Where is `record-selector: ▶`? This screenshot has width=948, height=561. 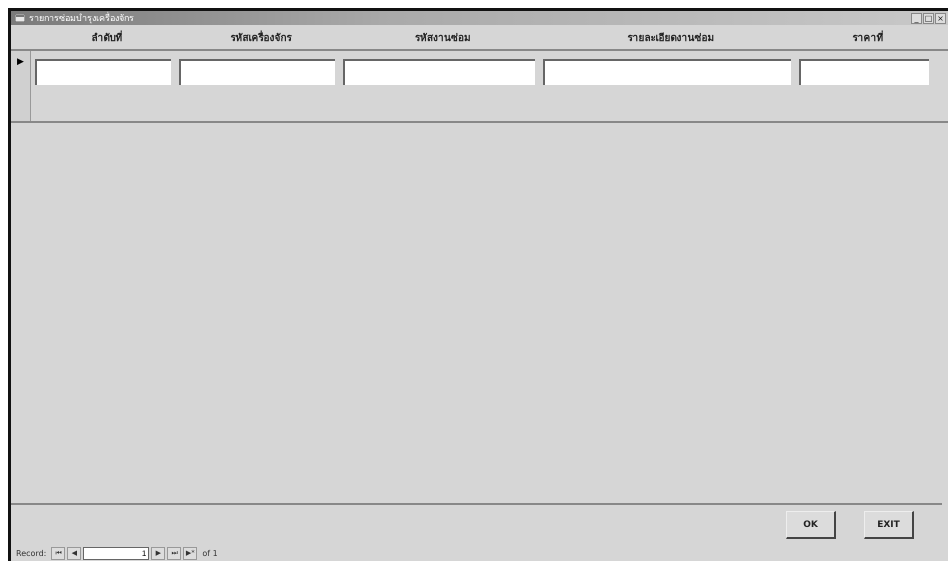 record-selector: ▶ is located at coordinates (21, 86).